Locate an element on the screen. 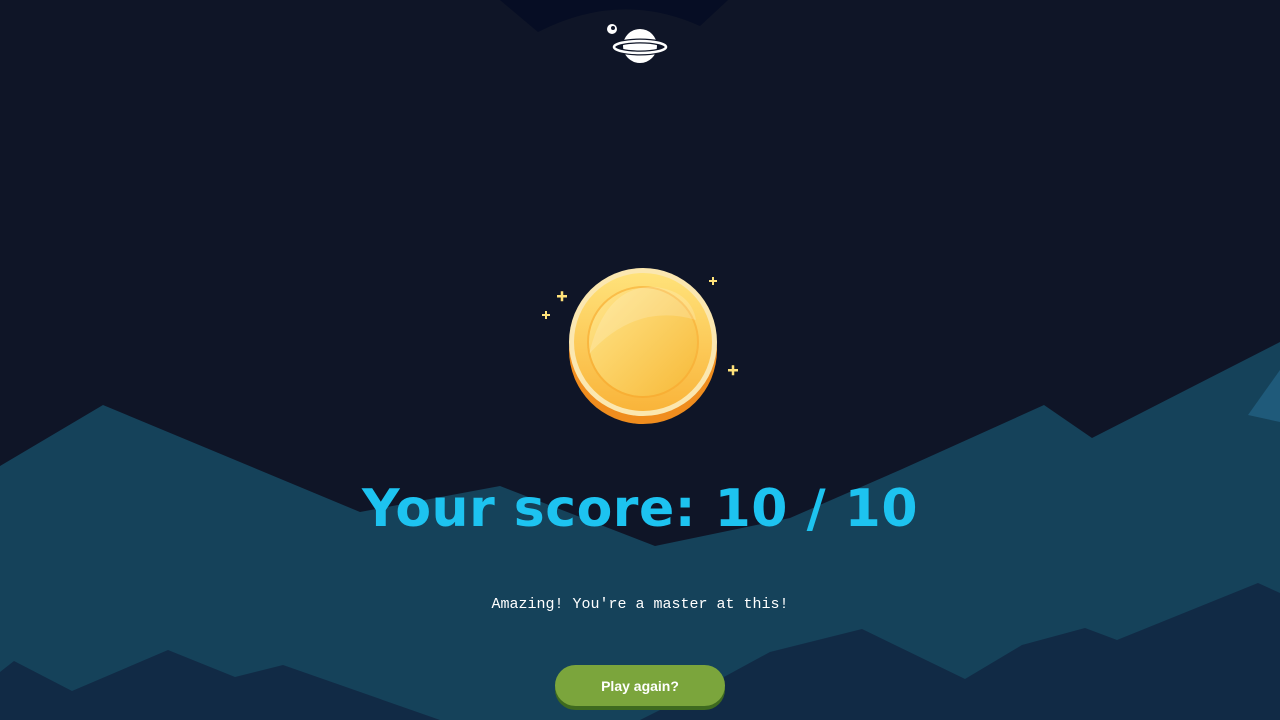  result-message: Amazing! You're a master at this! is located at coordinates (640, 604).